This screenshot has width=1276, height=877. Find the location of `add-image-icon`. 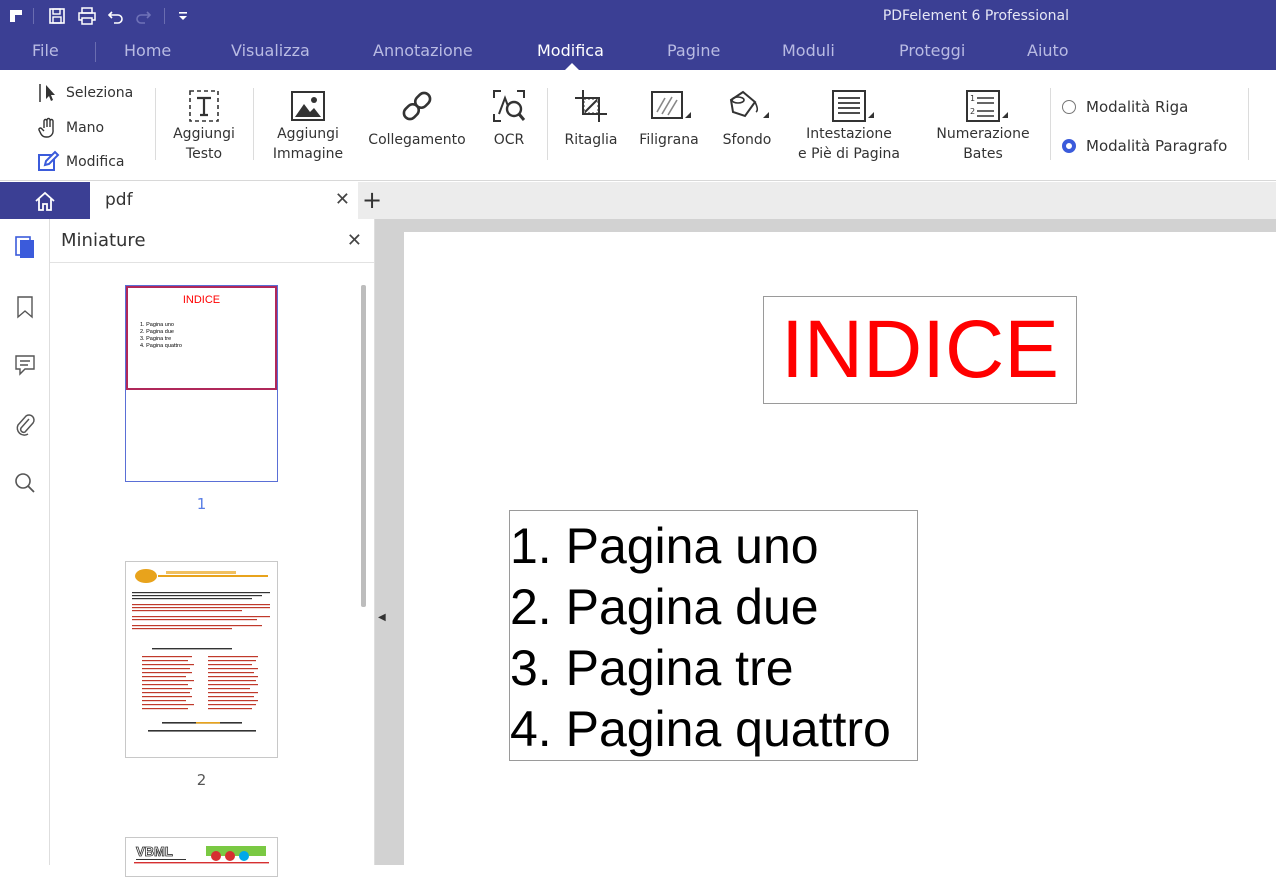

add-image-icon is located at coordinates (308, 106).